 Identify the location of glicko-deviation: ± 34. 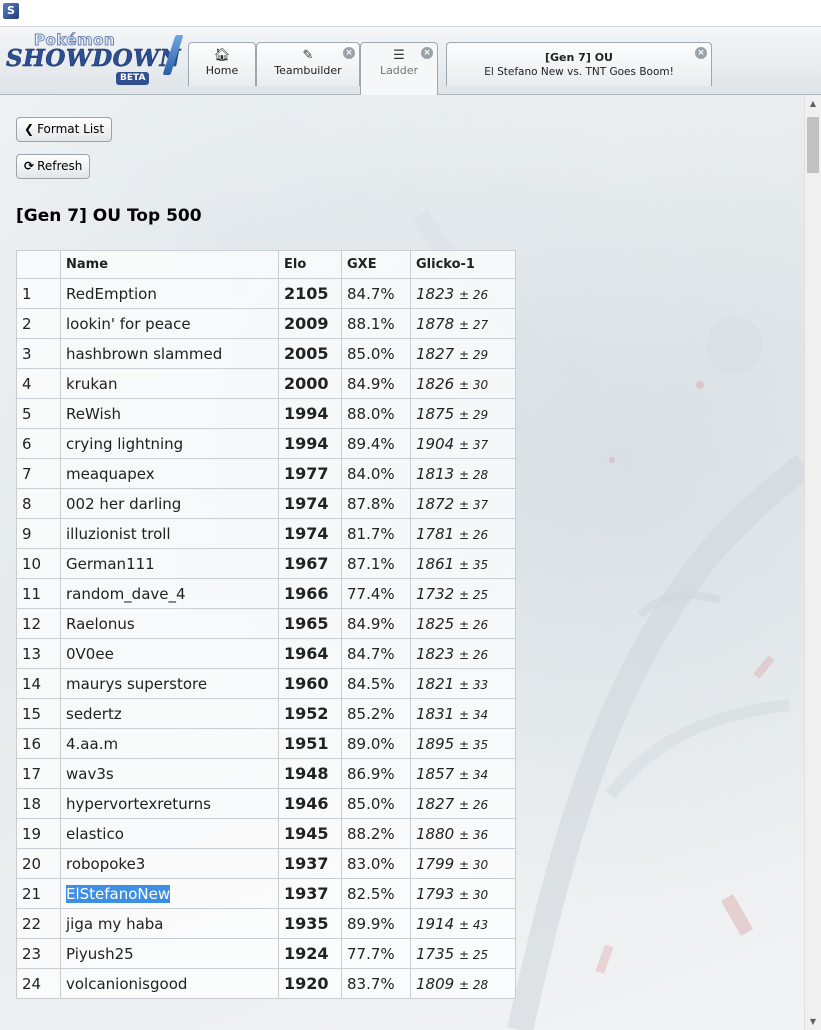
(473, 714).